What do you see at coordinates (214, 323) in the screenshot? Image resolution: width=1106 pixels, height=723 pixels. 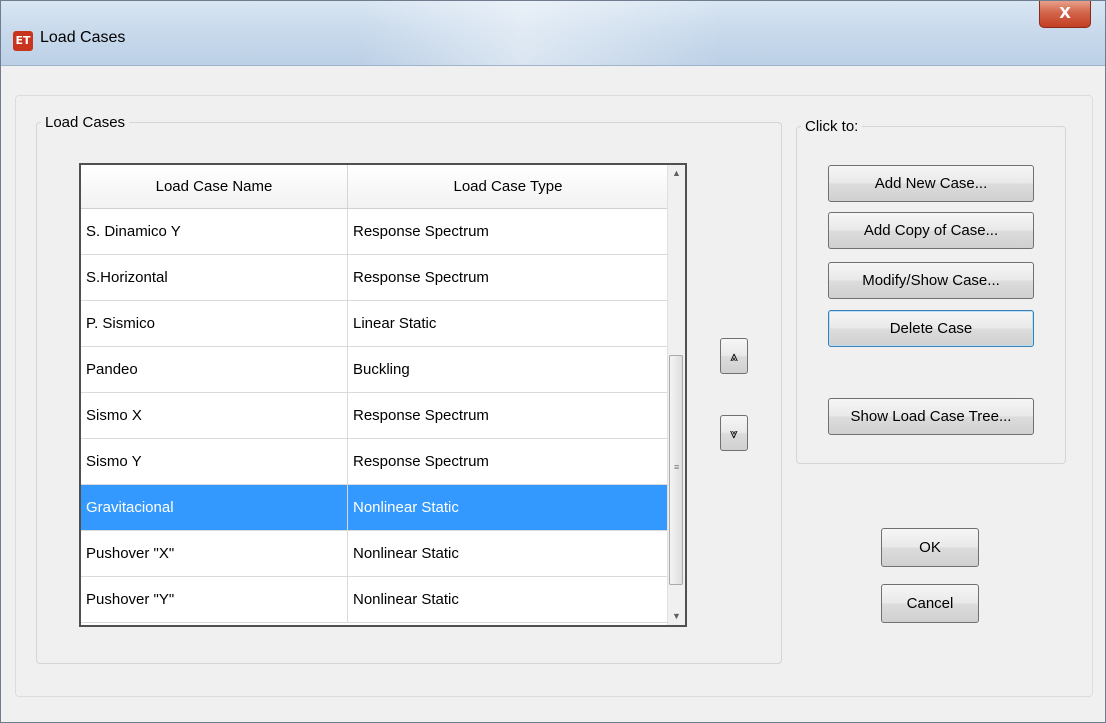 I see `load-case-name-cell: P. Sismico` at bounding box center [214, 323].